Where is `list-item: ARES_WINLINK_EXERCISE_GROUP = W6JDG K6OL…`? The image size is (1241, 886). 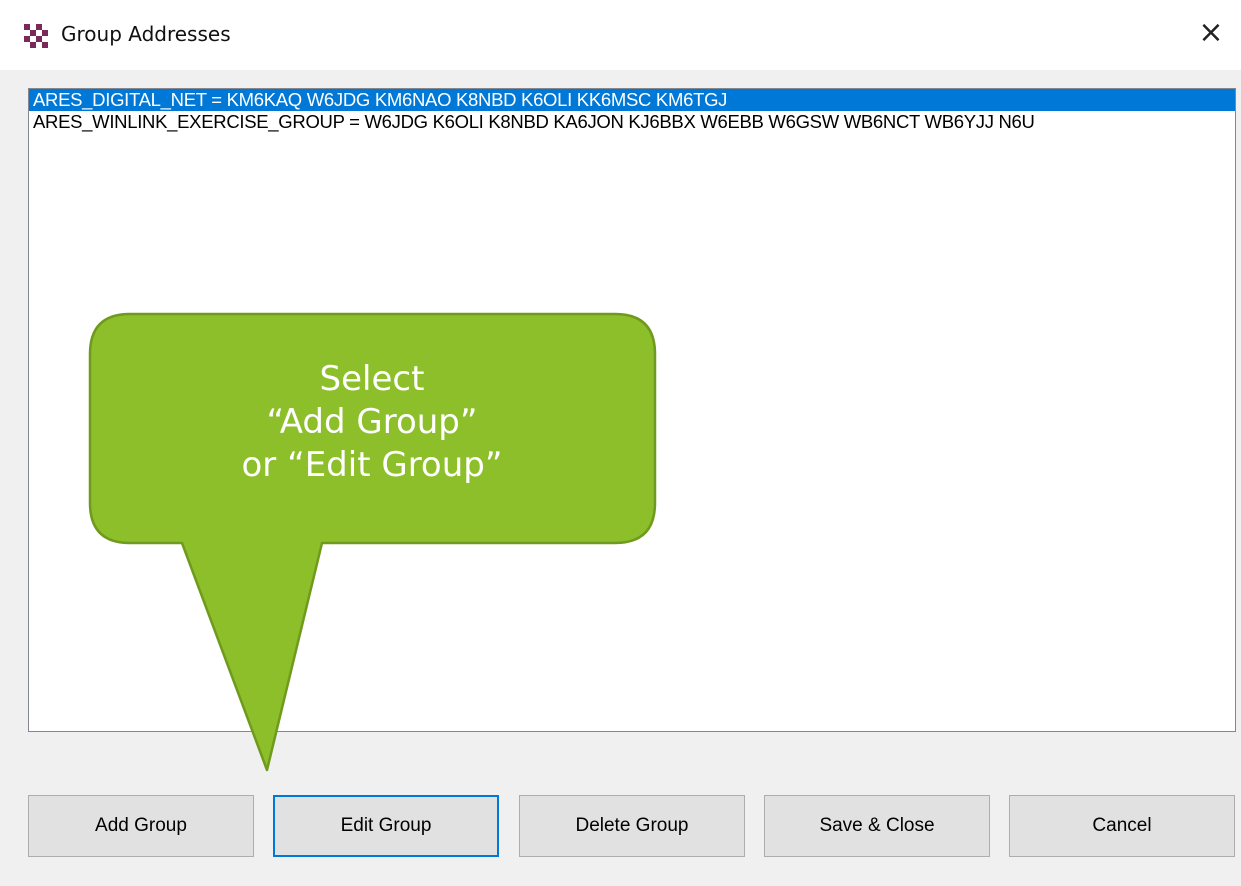 list-item: ARES_WINLINK_EXERCISE_GROUP = W6JDG K6OL… is located at coordinates (632, 122).